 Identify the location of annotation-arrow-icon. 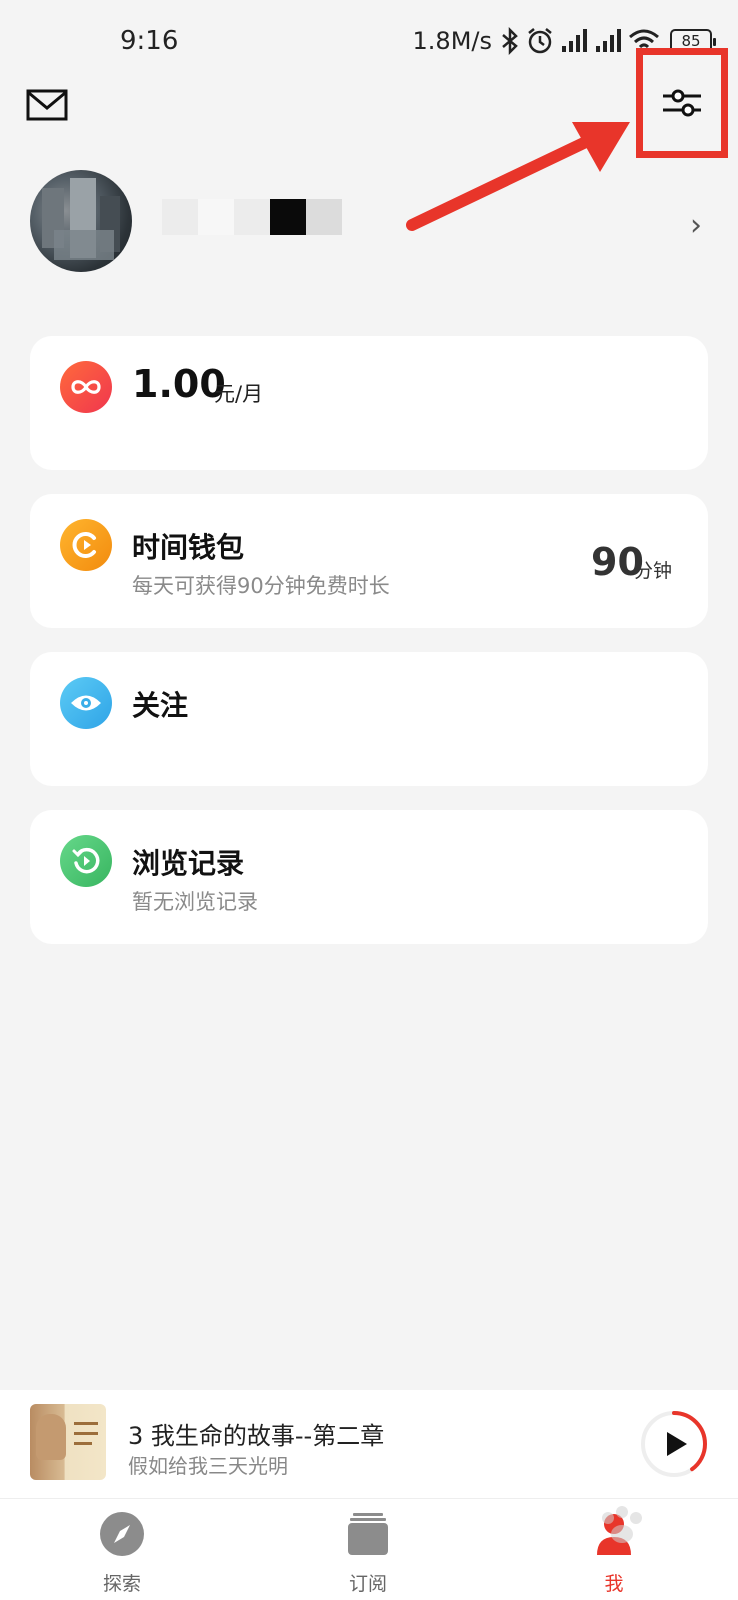
(518, 176).